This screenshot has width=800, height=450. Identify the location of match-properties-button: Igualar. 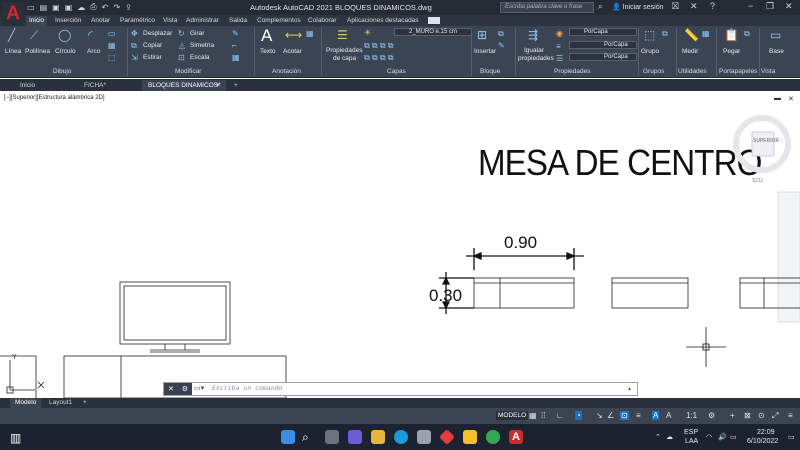
(534, 50).